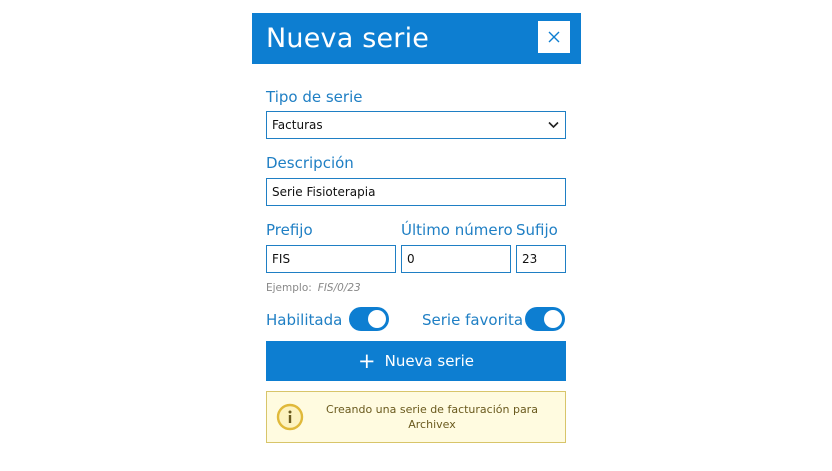 This screenshot has width=832, height=471. What do you see at coordinates (289, 230) in the screenshot?
I see `prefix-label: Prefijo` at bounding box center [289, 230].